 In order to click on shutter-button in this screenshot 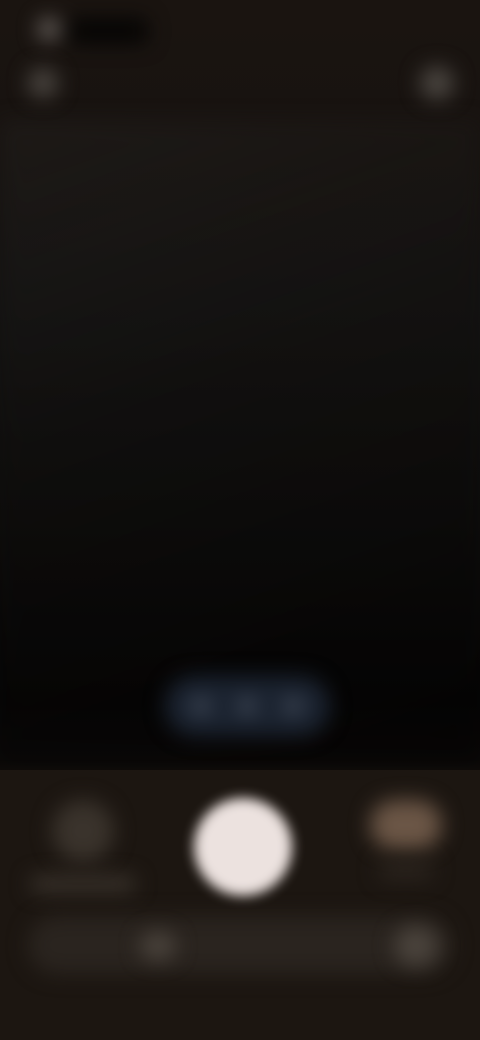, I will do `click(243, 847)`.